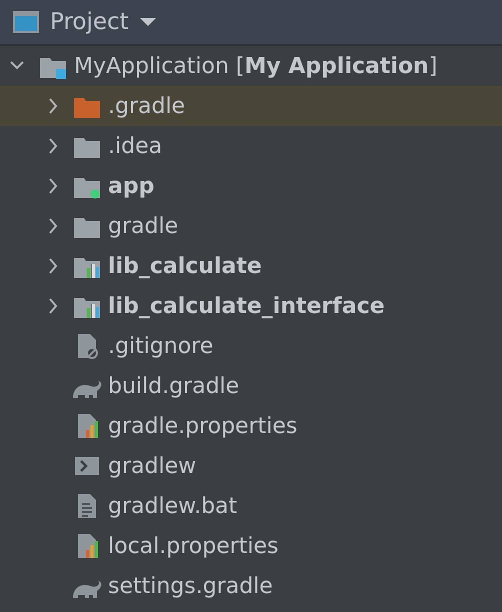  I want to click on tree-item-label: gradle, so click(143, 226).